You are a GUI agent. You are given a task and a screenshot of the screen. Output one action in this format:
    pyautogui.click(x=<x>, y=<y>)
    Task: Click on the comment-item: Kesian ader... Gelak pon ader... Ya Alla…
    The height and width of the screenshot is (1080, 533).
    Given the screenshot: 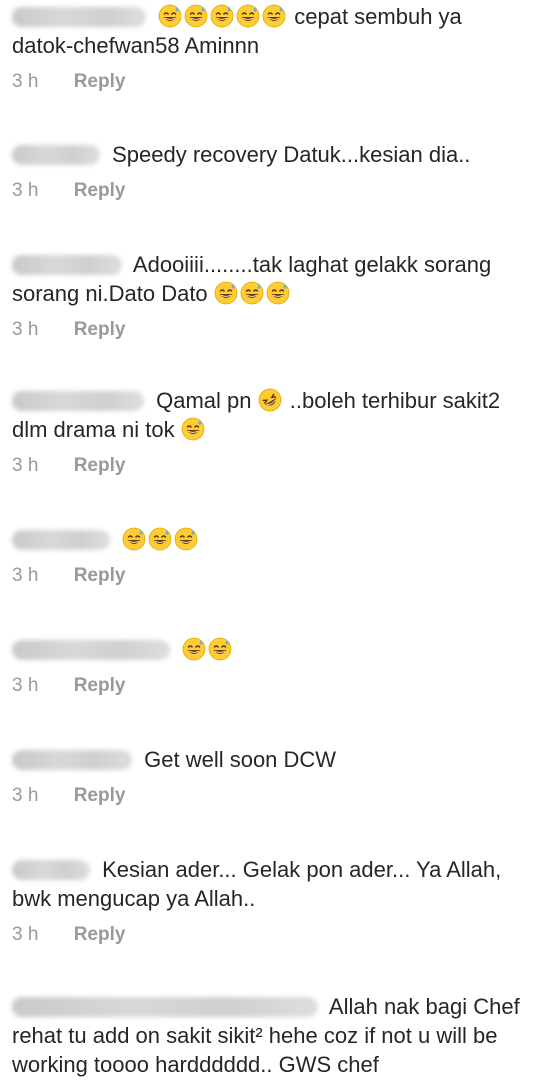 What is the action you would take?
    pyautogui.click(x=267, y=901)
    